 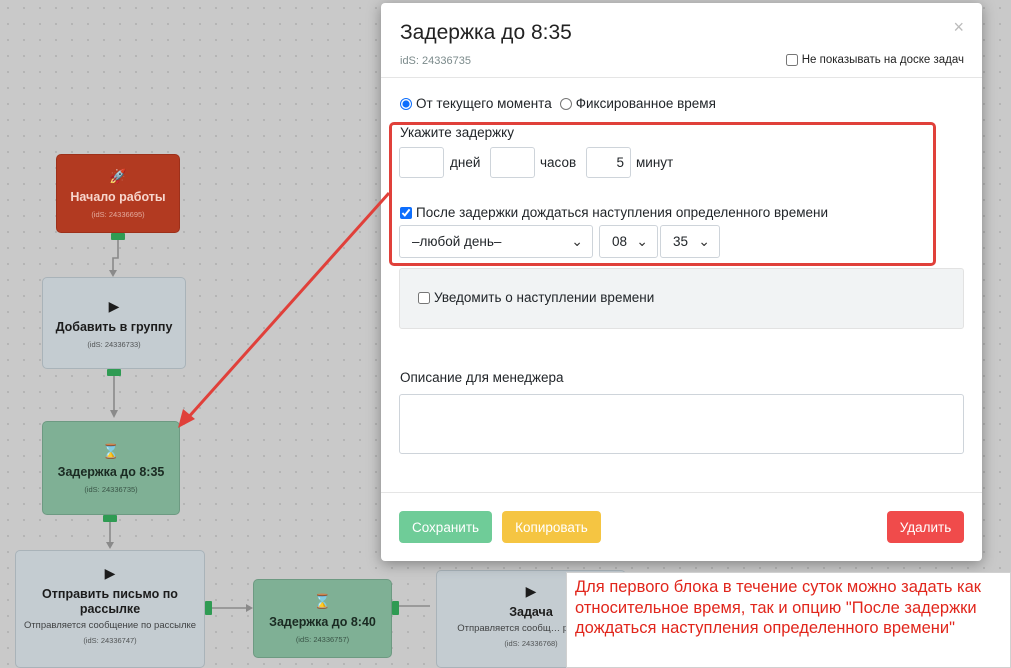 What do you see at coordinates (681, 298) in the screenshot?
I see `notify-panel: Уведомить о наступлении времени` at bounding box center [681, 298].